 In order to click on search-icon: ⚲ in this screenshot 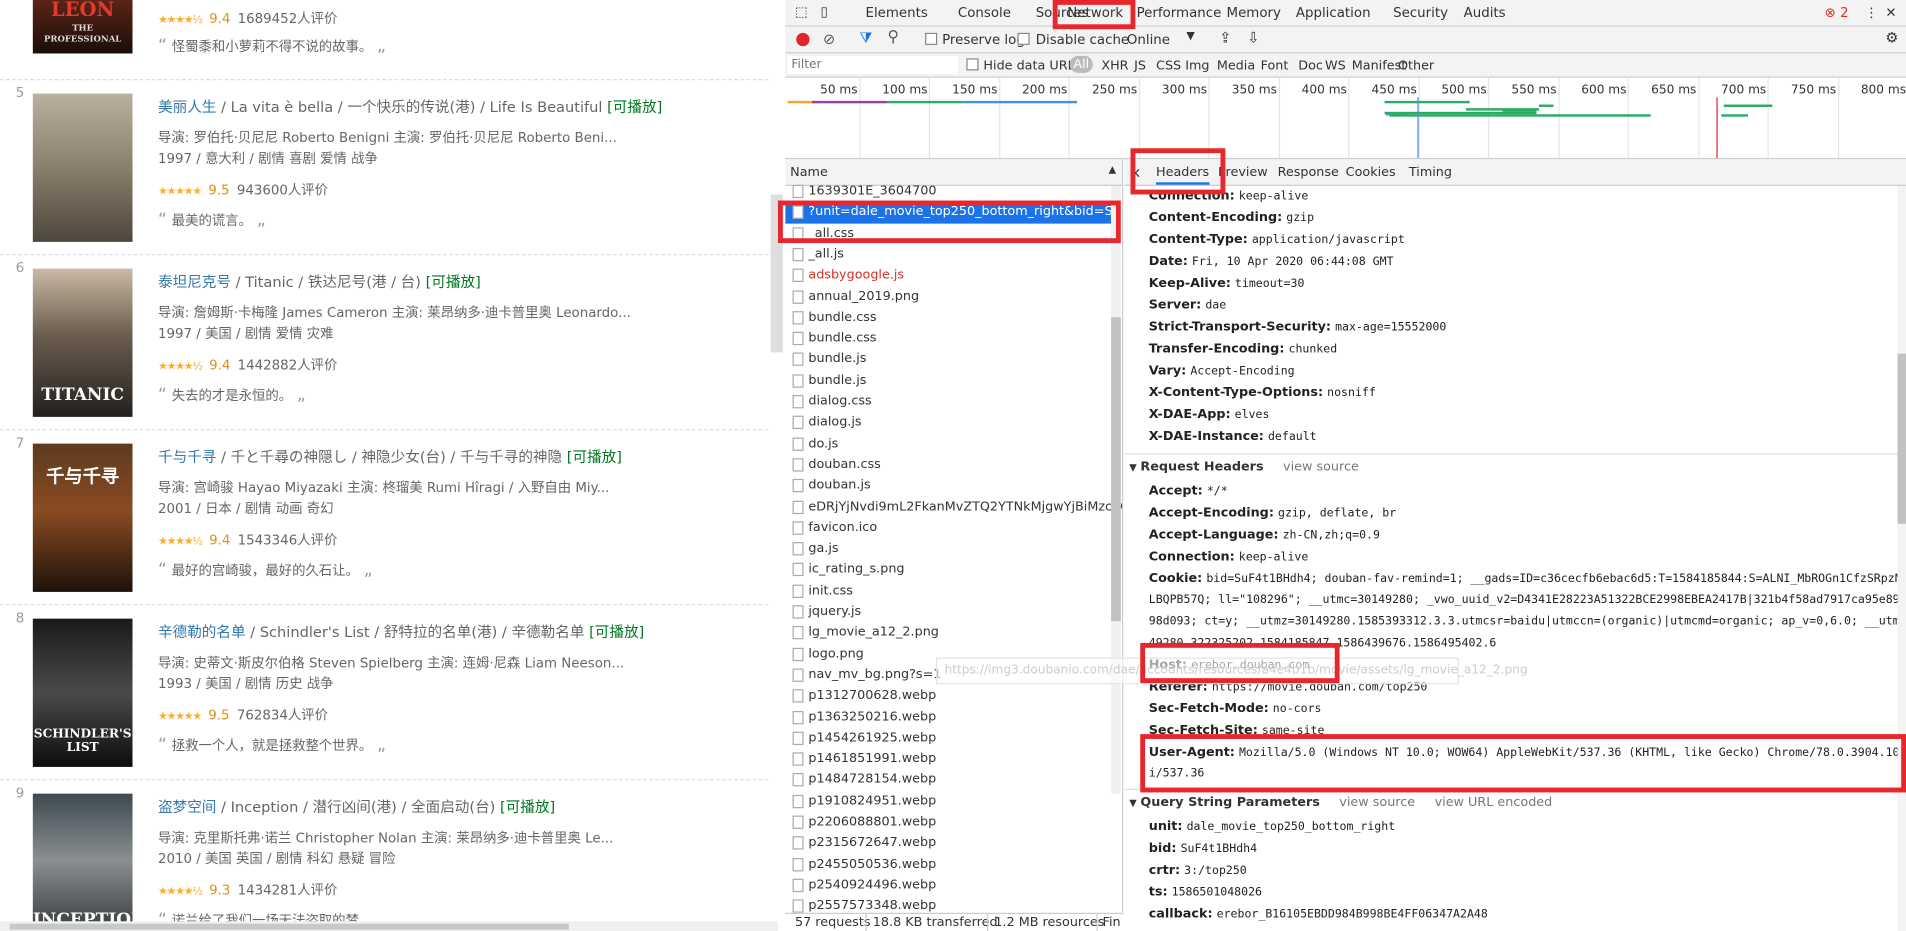, I will do `click(893, 37)`.